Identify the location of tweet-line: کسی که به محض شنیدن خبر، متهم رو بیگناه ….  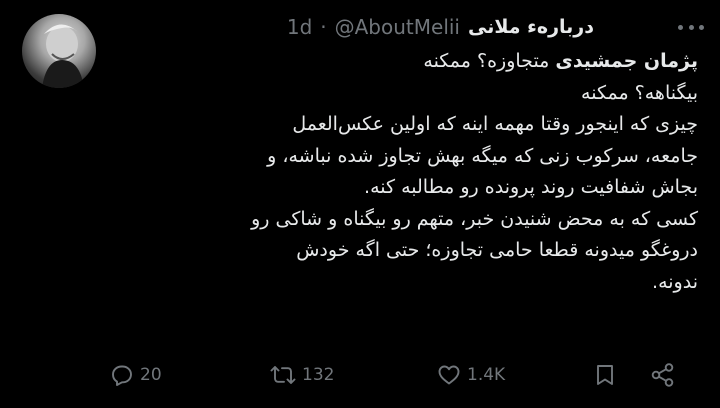
(474, 218).